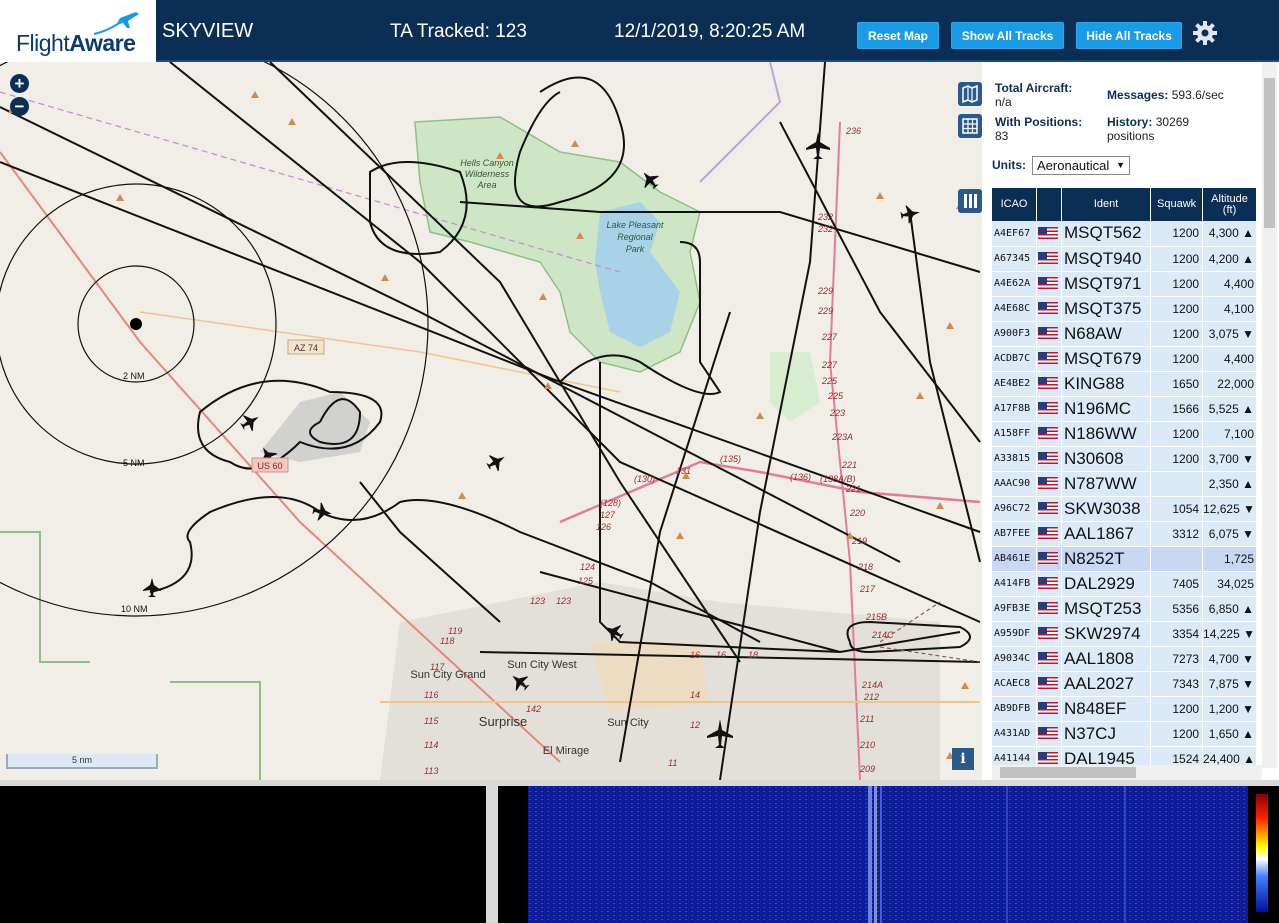 The height and width of the screenshot is (923, 1279). What do you see at coordinates (970, 201) in the screenshot?
I see `columns-icon` at bounding box center [970, 201].